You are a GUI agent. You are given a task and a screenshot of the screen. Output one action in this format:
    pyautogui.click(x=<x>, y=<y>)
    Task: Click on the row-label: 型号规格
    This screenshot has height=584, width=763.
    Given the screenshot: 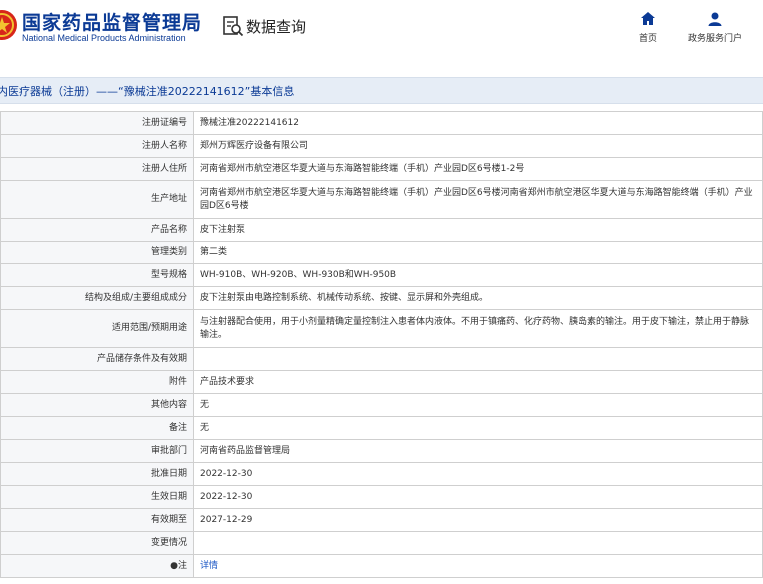 What is the action you would take?
    pyautogui.click(x=97, y=275)
    